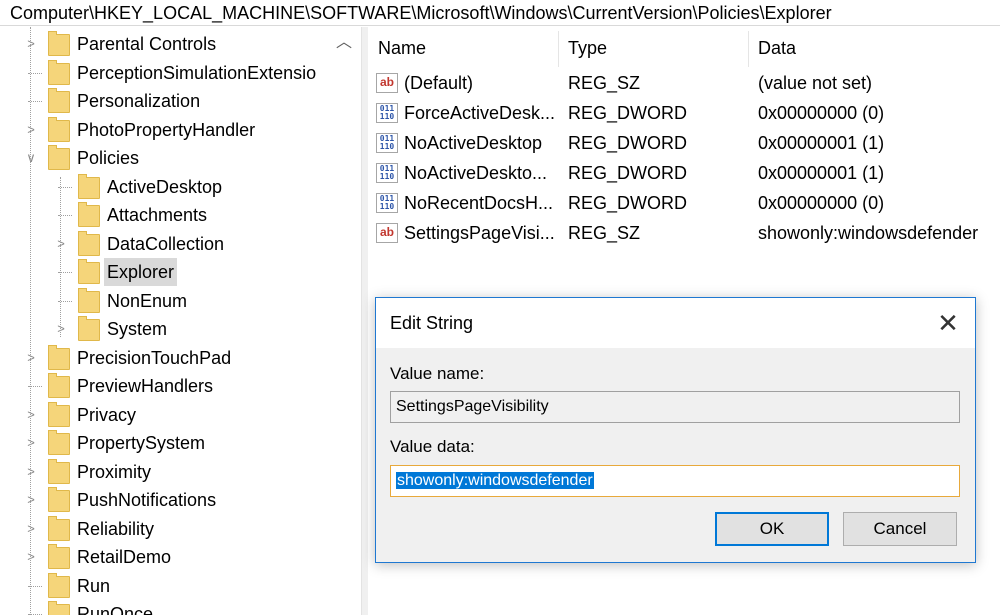  What do you see at coordinates (948, 323) in the screenshot?
I see `close-icon: ✕` at bounding box center [948, 323].